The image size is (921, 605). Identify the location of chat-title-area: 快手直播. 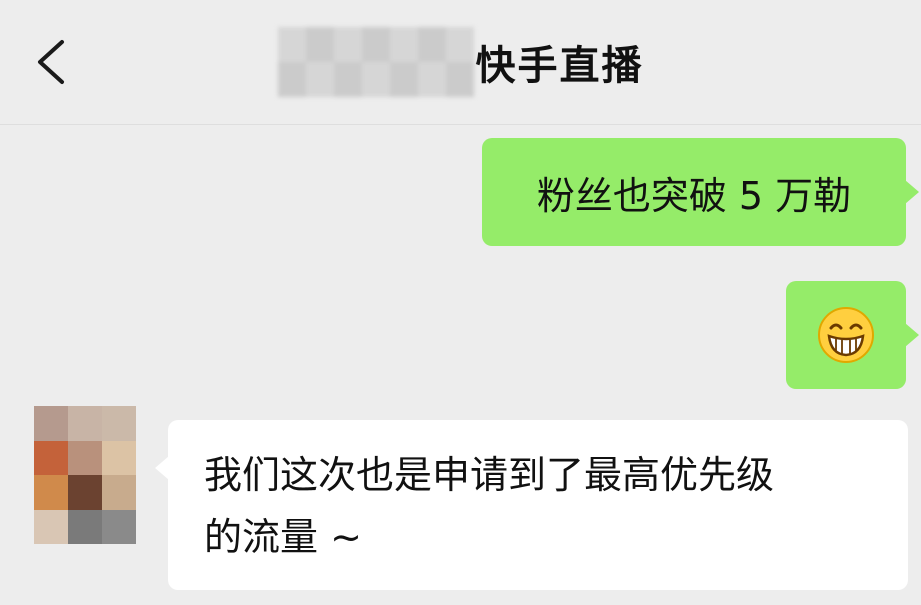
(460, 62).